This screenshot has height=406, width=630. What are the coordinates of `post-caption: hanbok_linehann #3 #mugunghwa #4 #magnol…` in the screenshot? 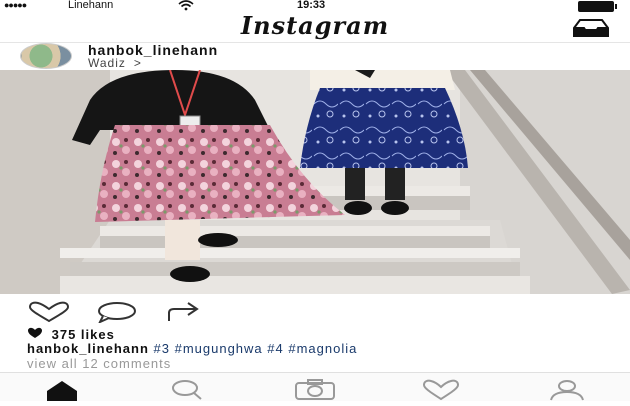 It's located at (192, 348).